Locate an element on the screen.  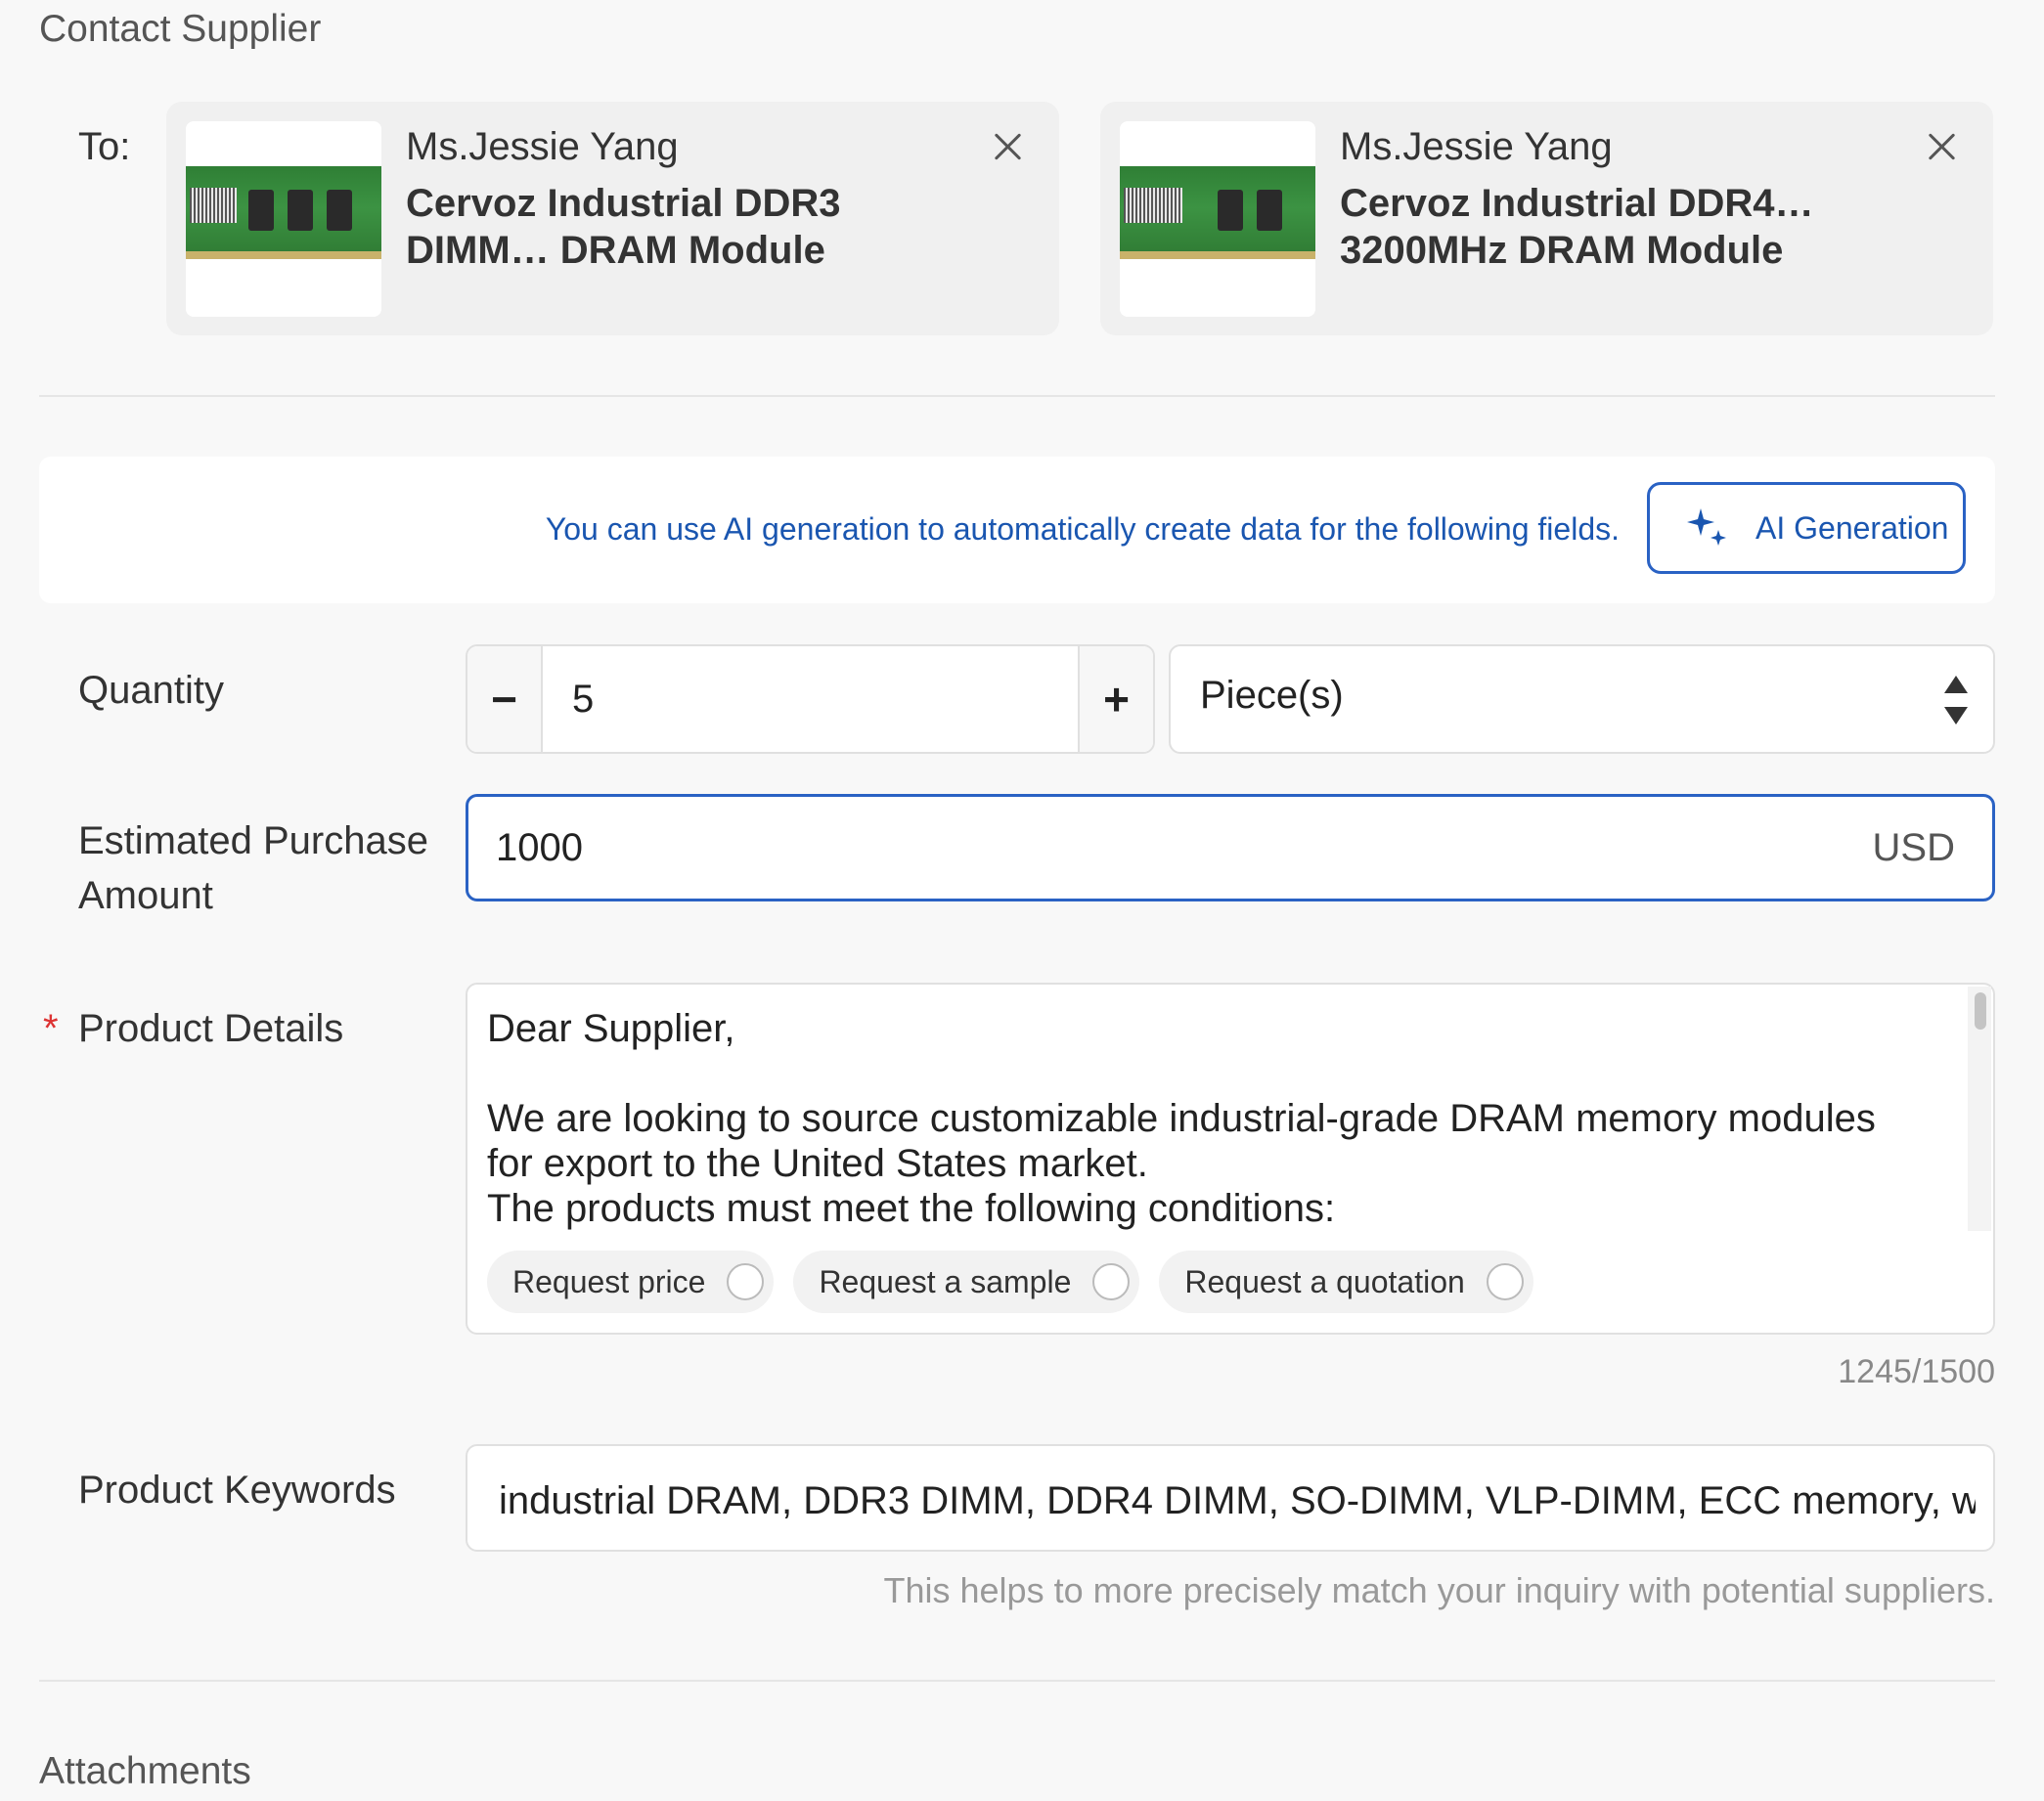
request-quotation-option: Request a quotation is located at coordinates (1346, 1282).